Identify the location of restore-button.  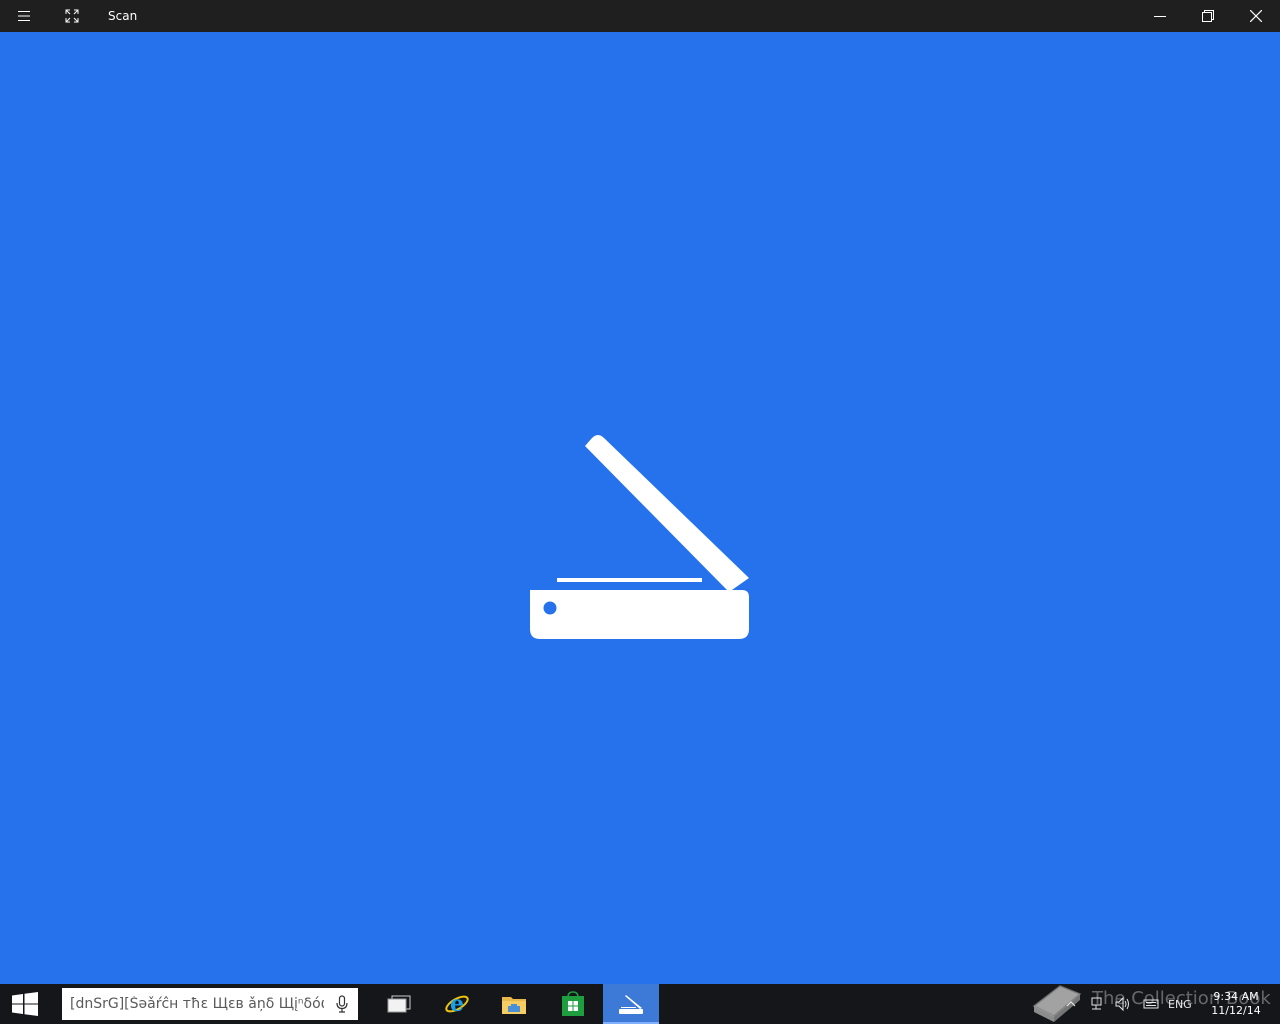
(1208, 16).